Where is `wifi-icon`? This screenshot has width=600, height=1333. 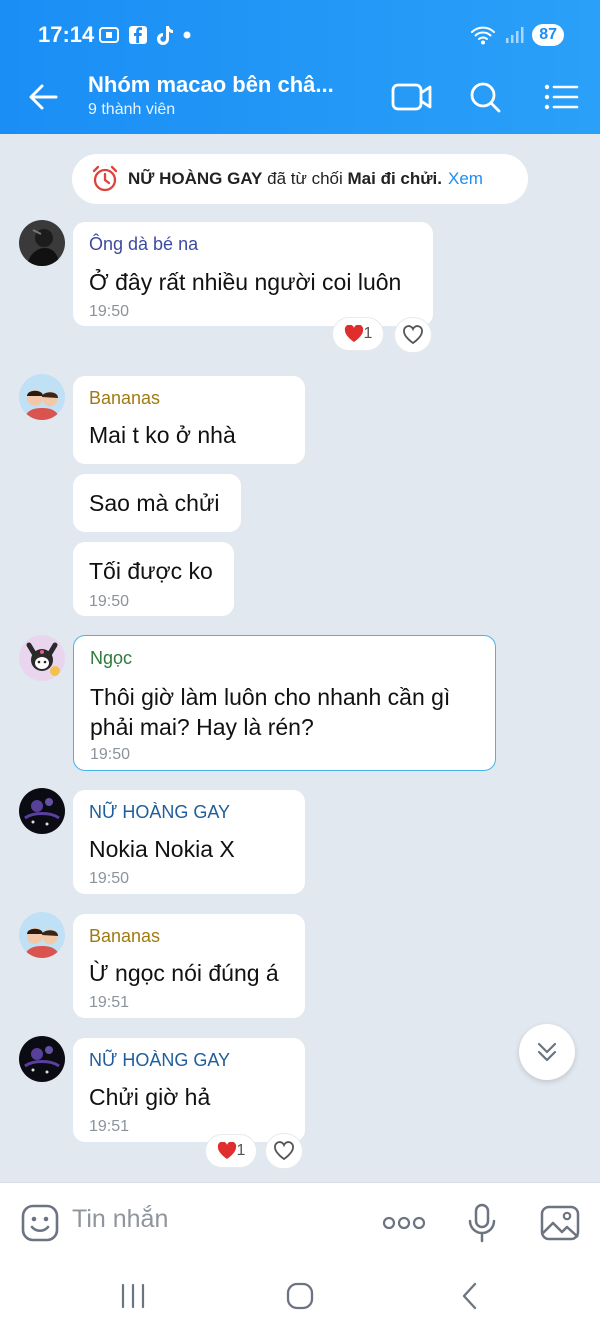 wifi-icon is located at coordinates (483, 35).